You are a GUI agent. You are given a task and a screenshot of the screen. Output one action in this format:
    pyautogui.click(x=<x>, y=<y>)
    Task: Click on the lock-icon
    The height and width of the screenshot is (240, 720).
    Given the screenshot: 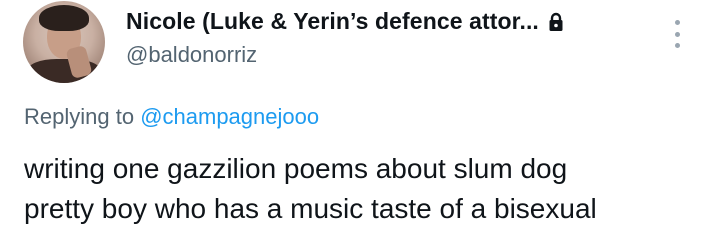 What is the action you would take?
    pyautogui.click(x=556, y=22)
    